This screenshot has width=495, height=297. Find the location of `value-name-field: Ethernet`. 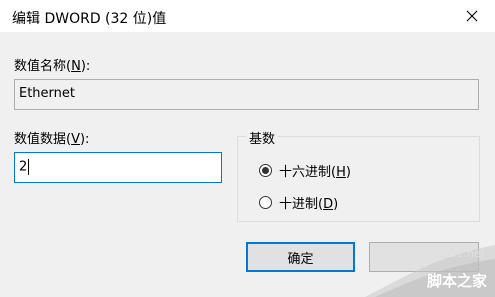

value-name-field: Ethernet is located at coordinates (246, 94).